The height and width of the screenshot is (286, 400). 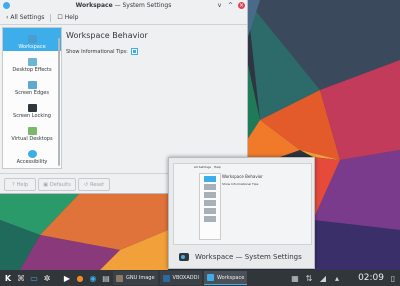 I want to click on network-icon: ⇅, so click(x=309, y=278).